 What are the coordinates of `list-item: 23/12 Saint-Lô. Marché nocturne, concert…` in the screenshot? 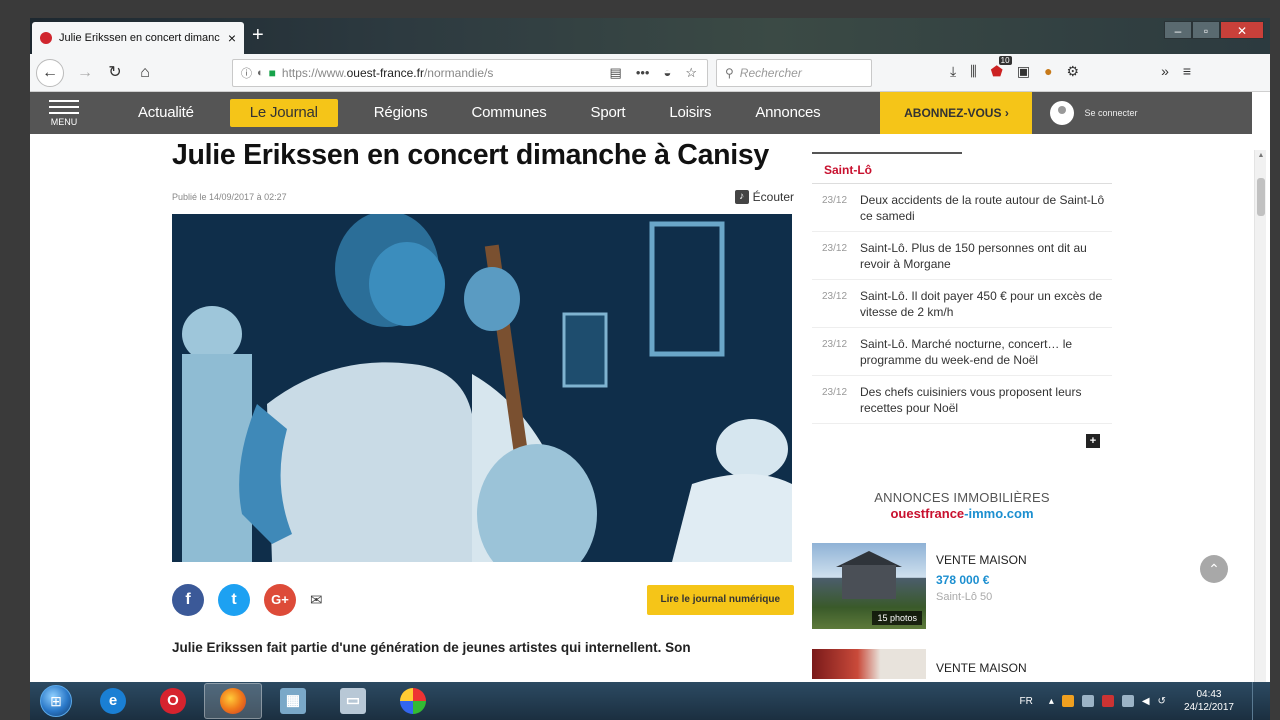 It's located at (962, 352).